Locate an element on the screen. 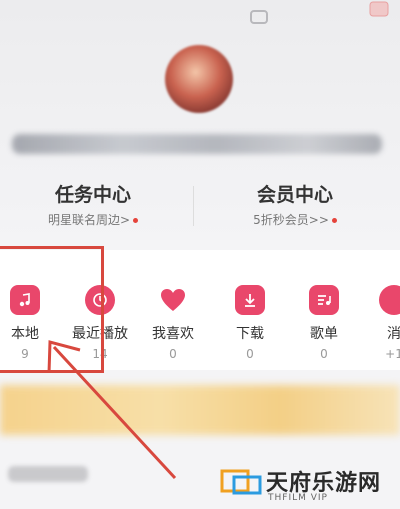  quick-label: 歌单 is located at coordinates (324, 334).